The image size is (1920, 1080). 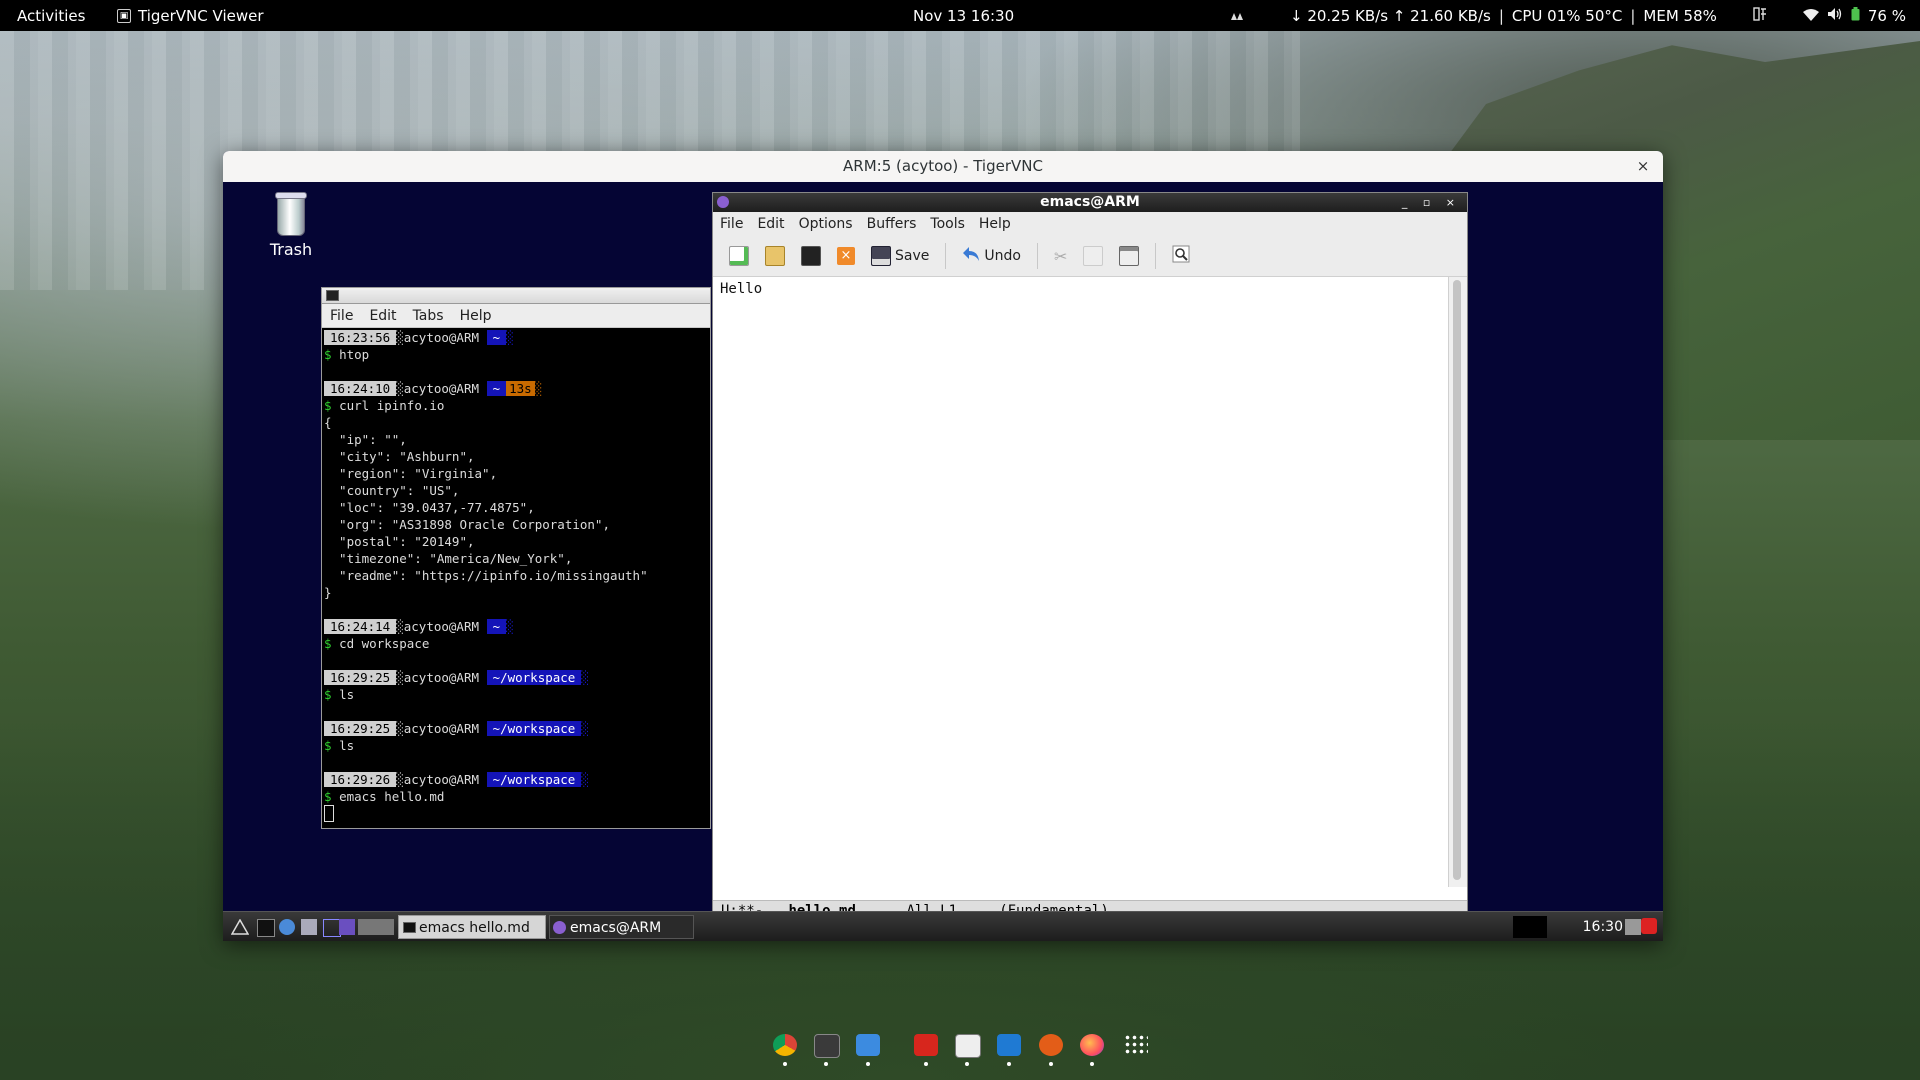 What do you see at coordinates (287, 927) in the screenshot?
I see `browser-launcher-icon` at bounding box center [287, 927].